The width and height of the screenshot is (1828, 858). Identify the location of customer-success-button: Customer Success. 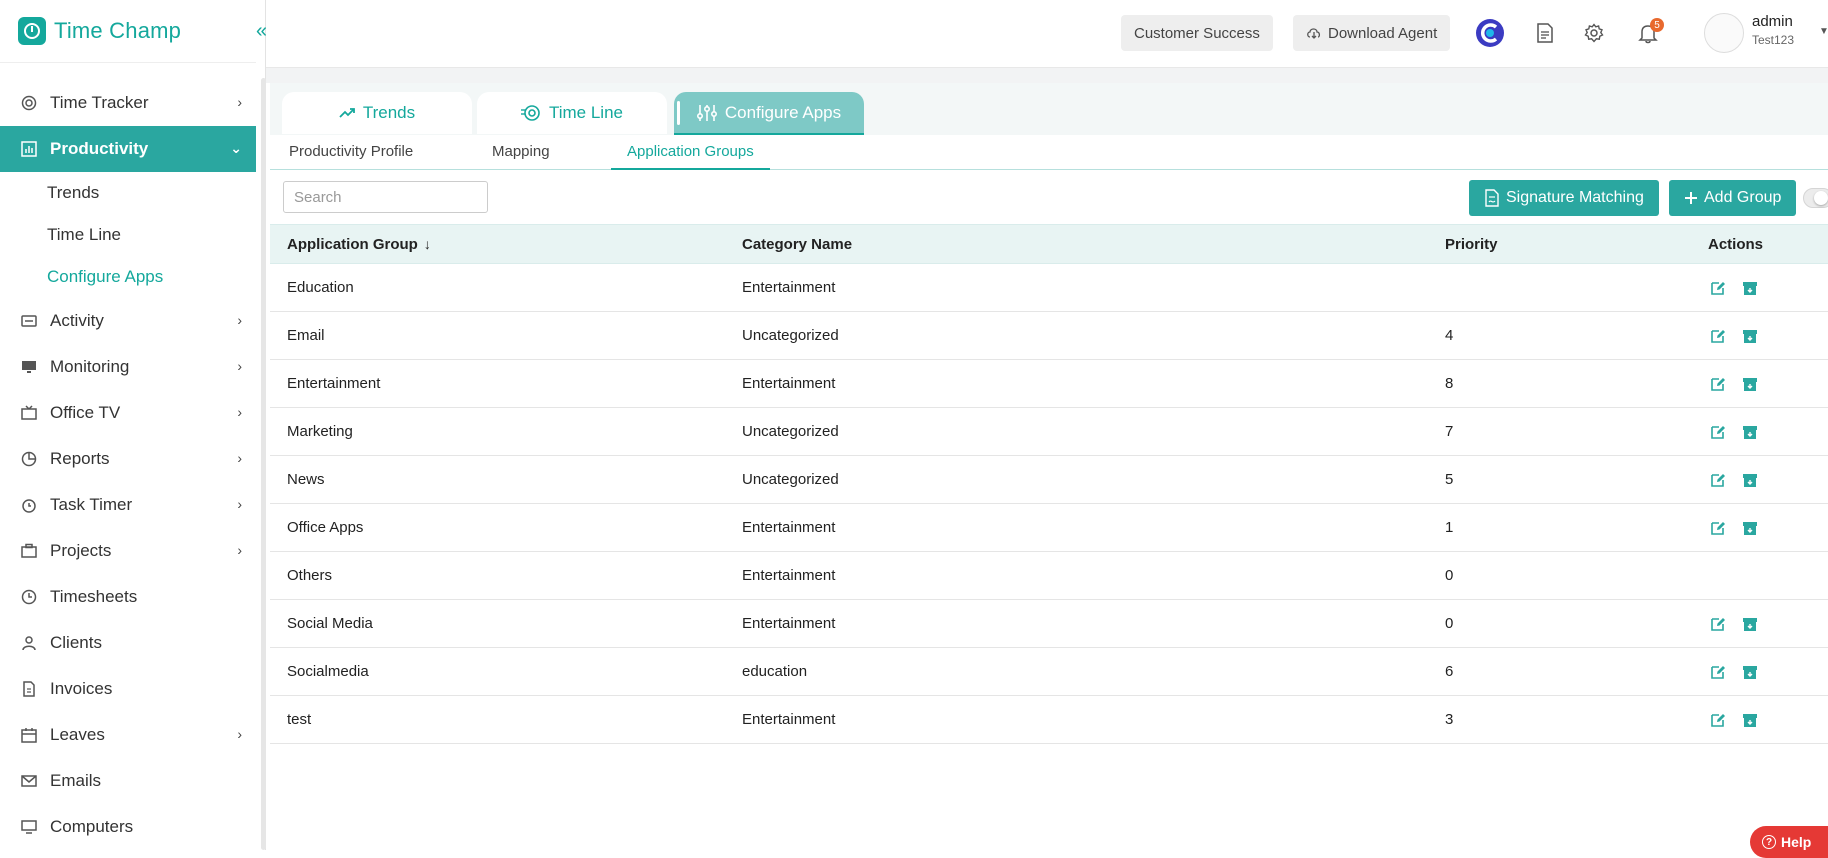
(1197, 33).